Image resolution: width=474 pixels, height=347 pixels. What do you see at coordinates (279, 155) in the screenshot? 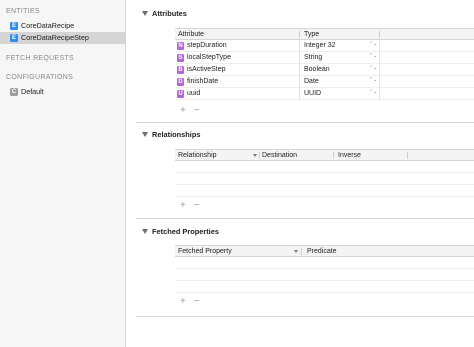
I see `column-header-destination: Destination` at bounding box center [279, 155].